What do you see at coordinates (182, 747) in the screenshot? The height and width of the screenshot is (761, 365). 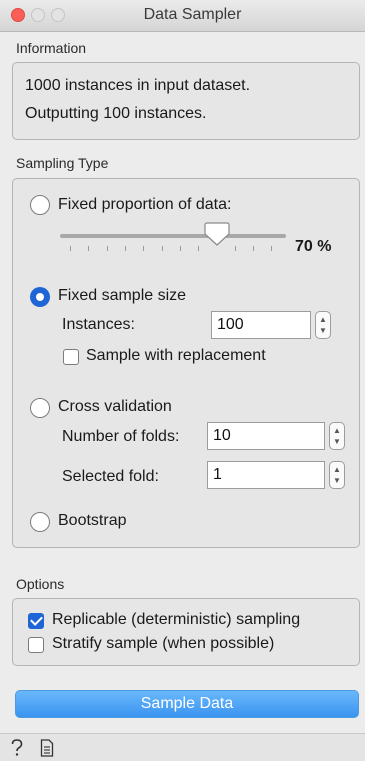 I see `status-bar` at bounding box center [182, 747].